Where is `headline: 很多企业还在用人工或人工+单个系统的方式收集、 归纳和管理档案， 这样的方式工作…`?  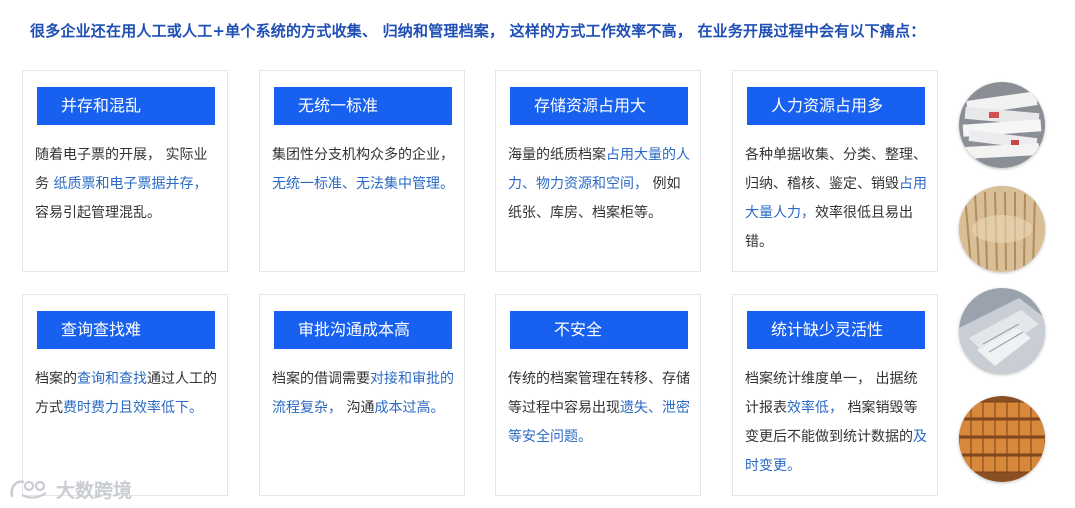
headline: 很多企业还在用人工或人工+单个系统的方式收集、 归纳和管理档案， 这样的方式工作… is located at coordinates (478, 31).